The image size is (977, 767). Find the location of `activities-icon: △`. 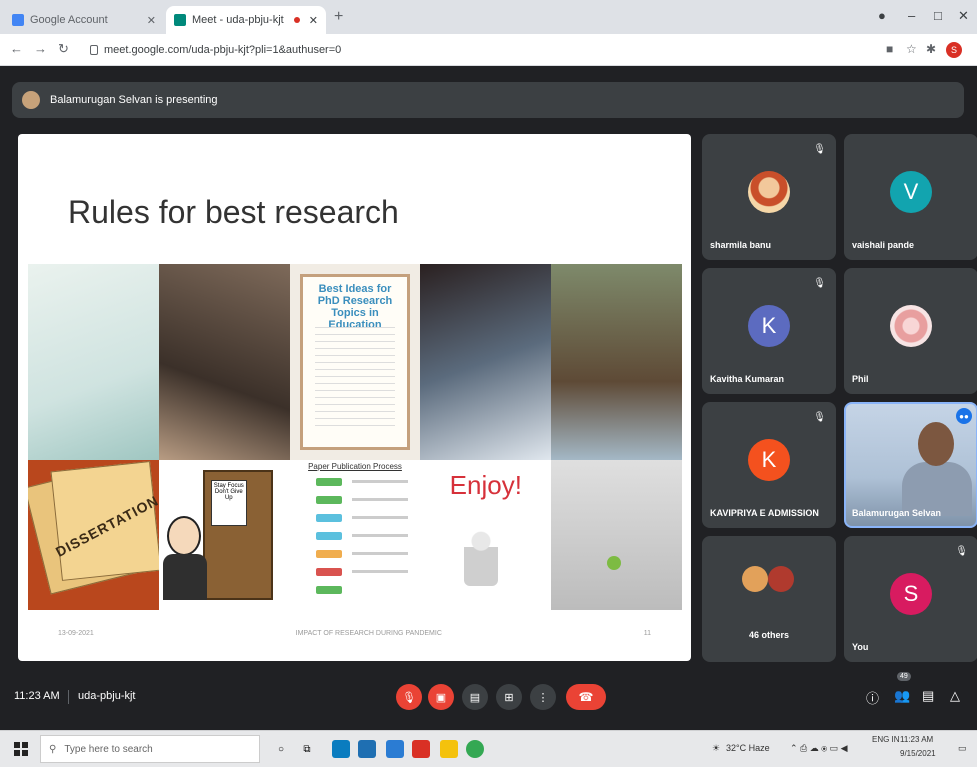

activities-icon: △ is located at coordinates (955, 696).